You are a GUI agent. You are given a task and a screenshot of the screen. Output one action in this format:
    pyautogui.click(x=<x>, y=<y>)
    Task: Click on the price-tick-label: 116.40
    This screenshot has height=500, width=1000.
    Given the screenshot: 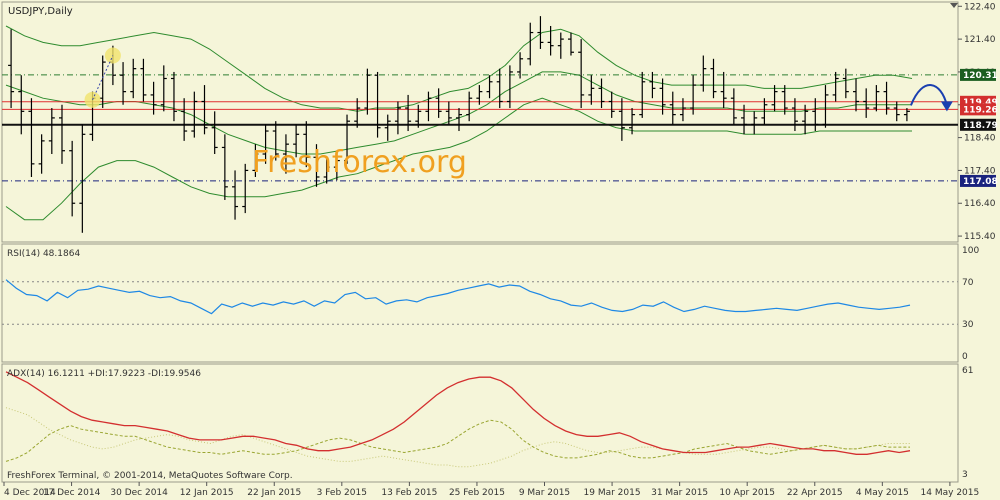 What is the action you would take?
    pyautogui.click(x=980, y=204)
    